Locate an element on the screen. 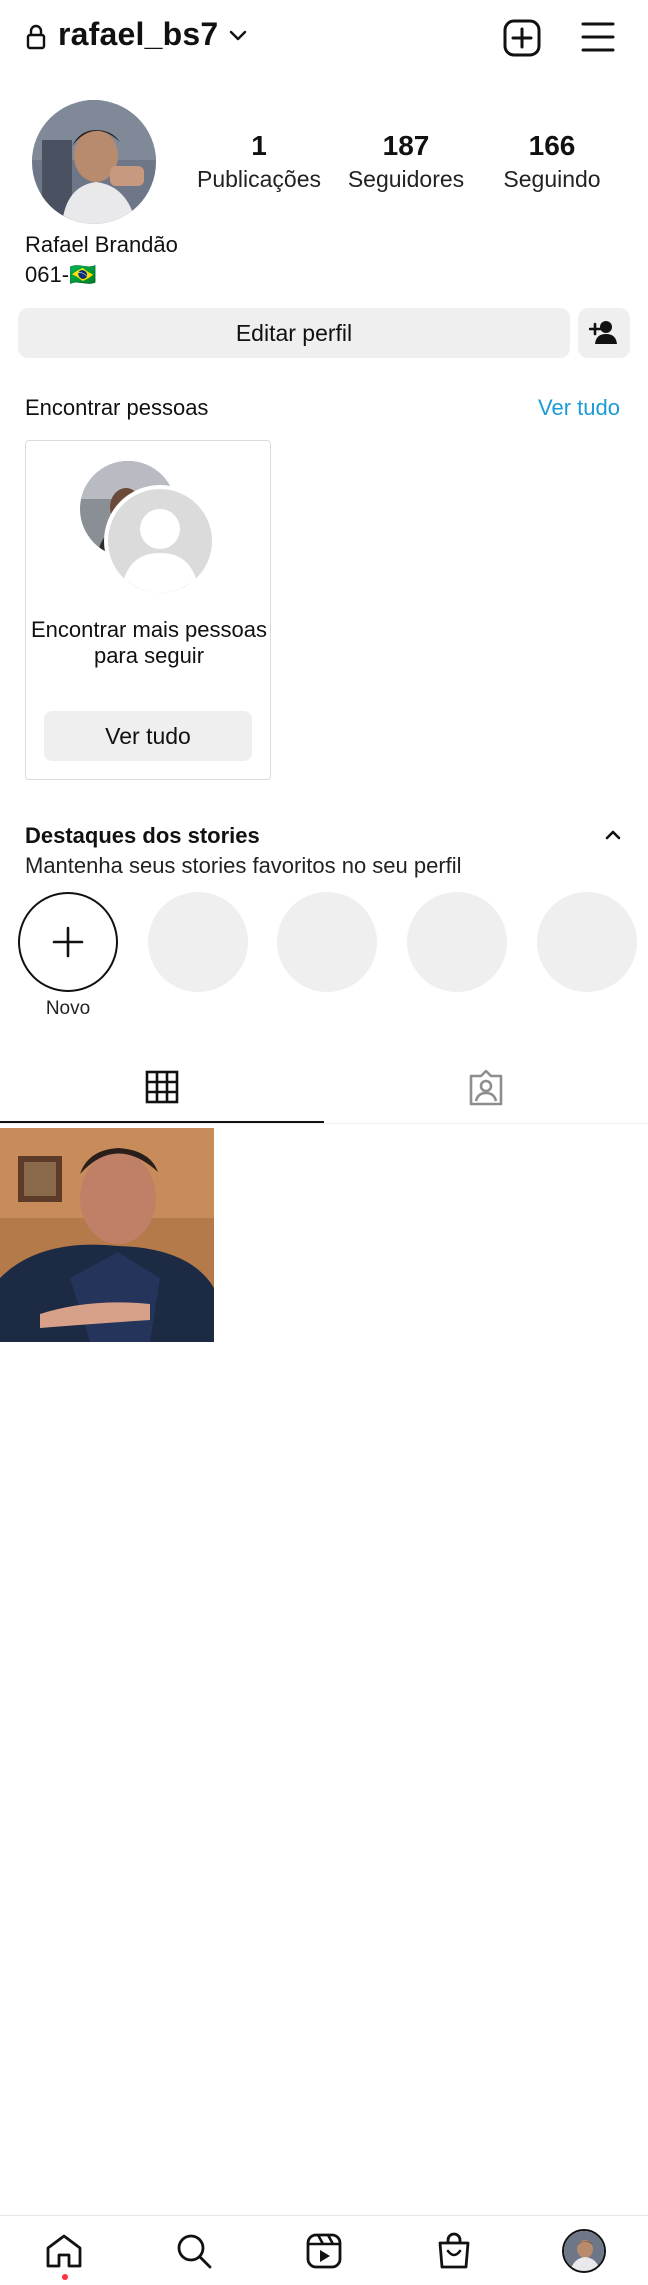 The width and height of the screenshot is (648, 2285). bottom-nav is located at coordinates (324, 2250).